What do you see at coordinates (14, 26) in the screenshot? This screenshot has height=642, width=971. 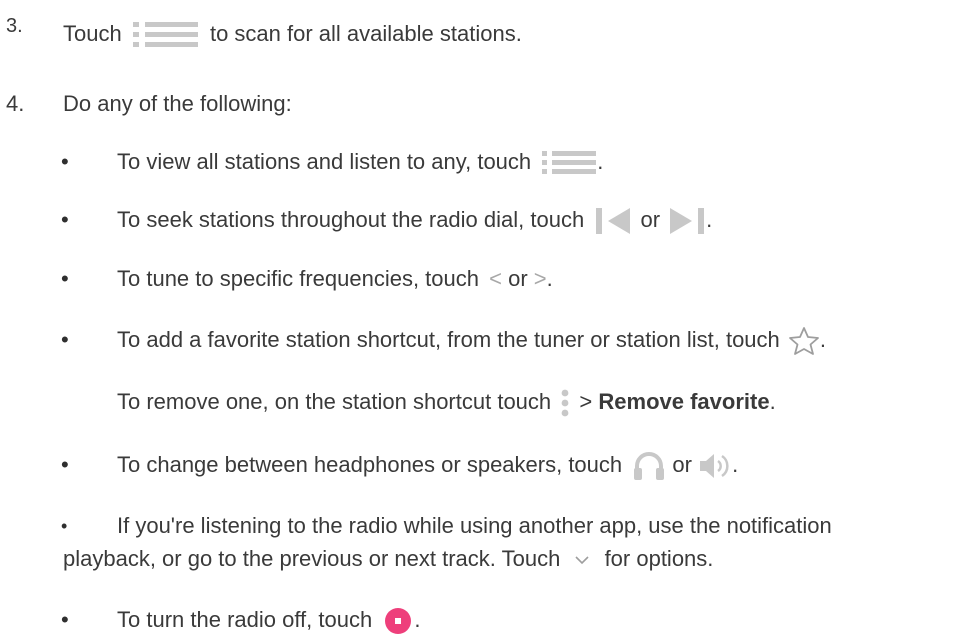 I see `step-number: 3.` at bounding box center [14, 26].